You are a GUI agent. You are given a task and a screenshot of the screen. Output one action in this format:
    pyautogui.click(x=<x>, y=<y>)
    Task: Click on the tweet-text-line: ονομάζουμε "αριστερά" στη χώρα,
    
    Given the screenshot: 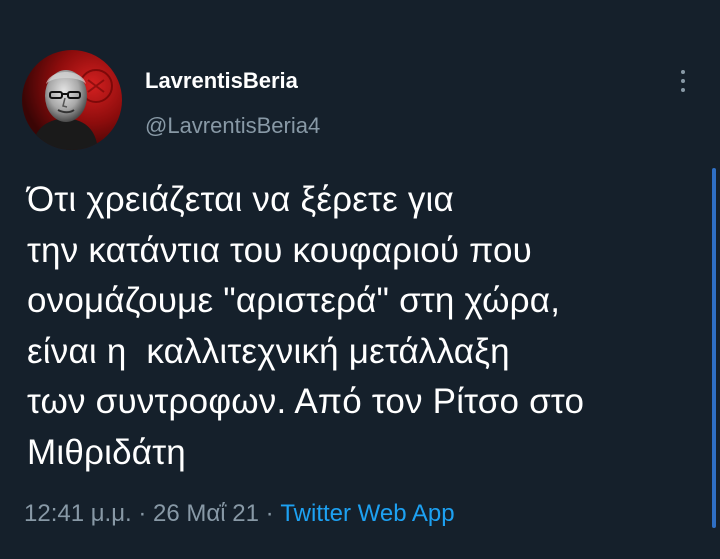 What is the action you would take?
    pyautogui.click(x=294, y=300)
    